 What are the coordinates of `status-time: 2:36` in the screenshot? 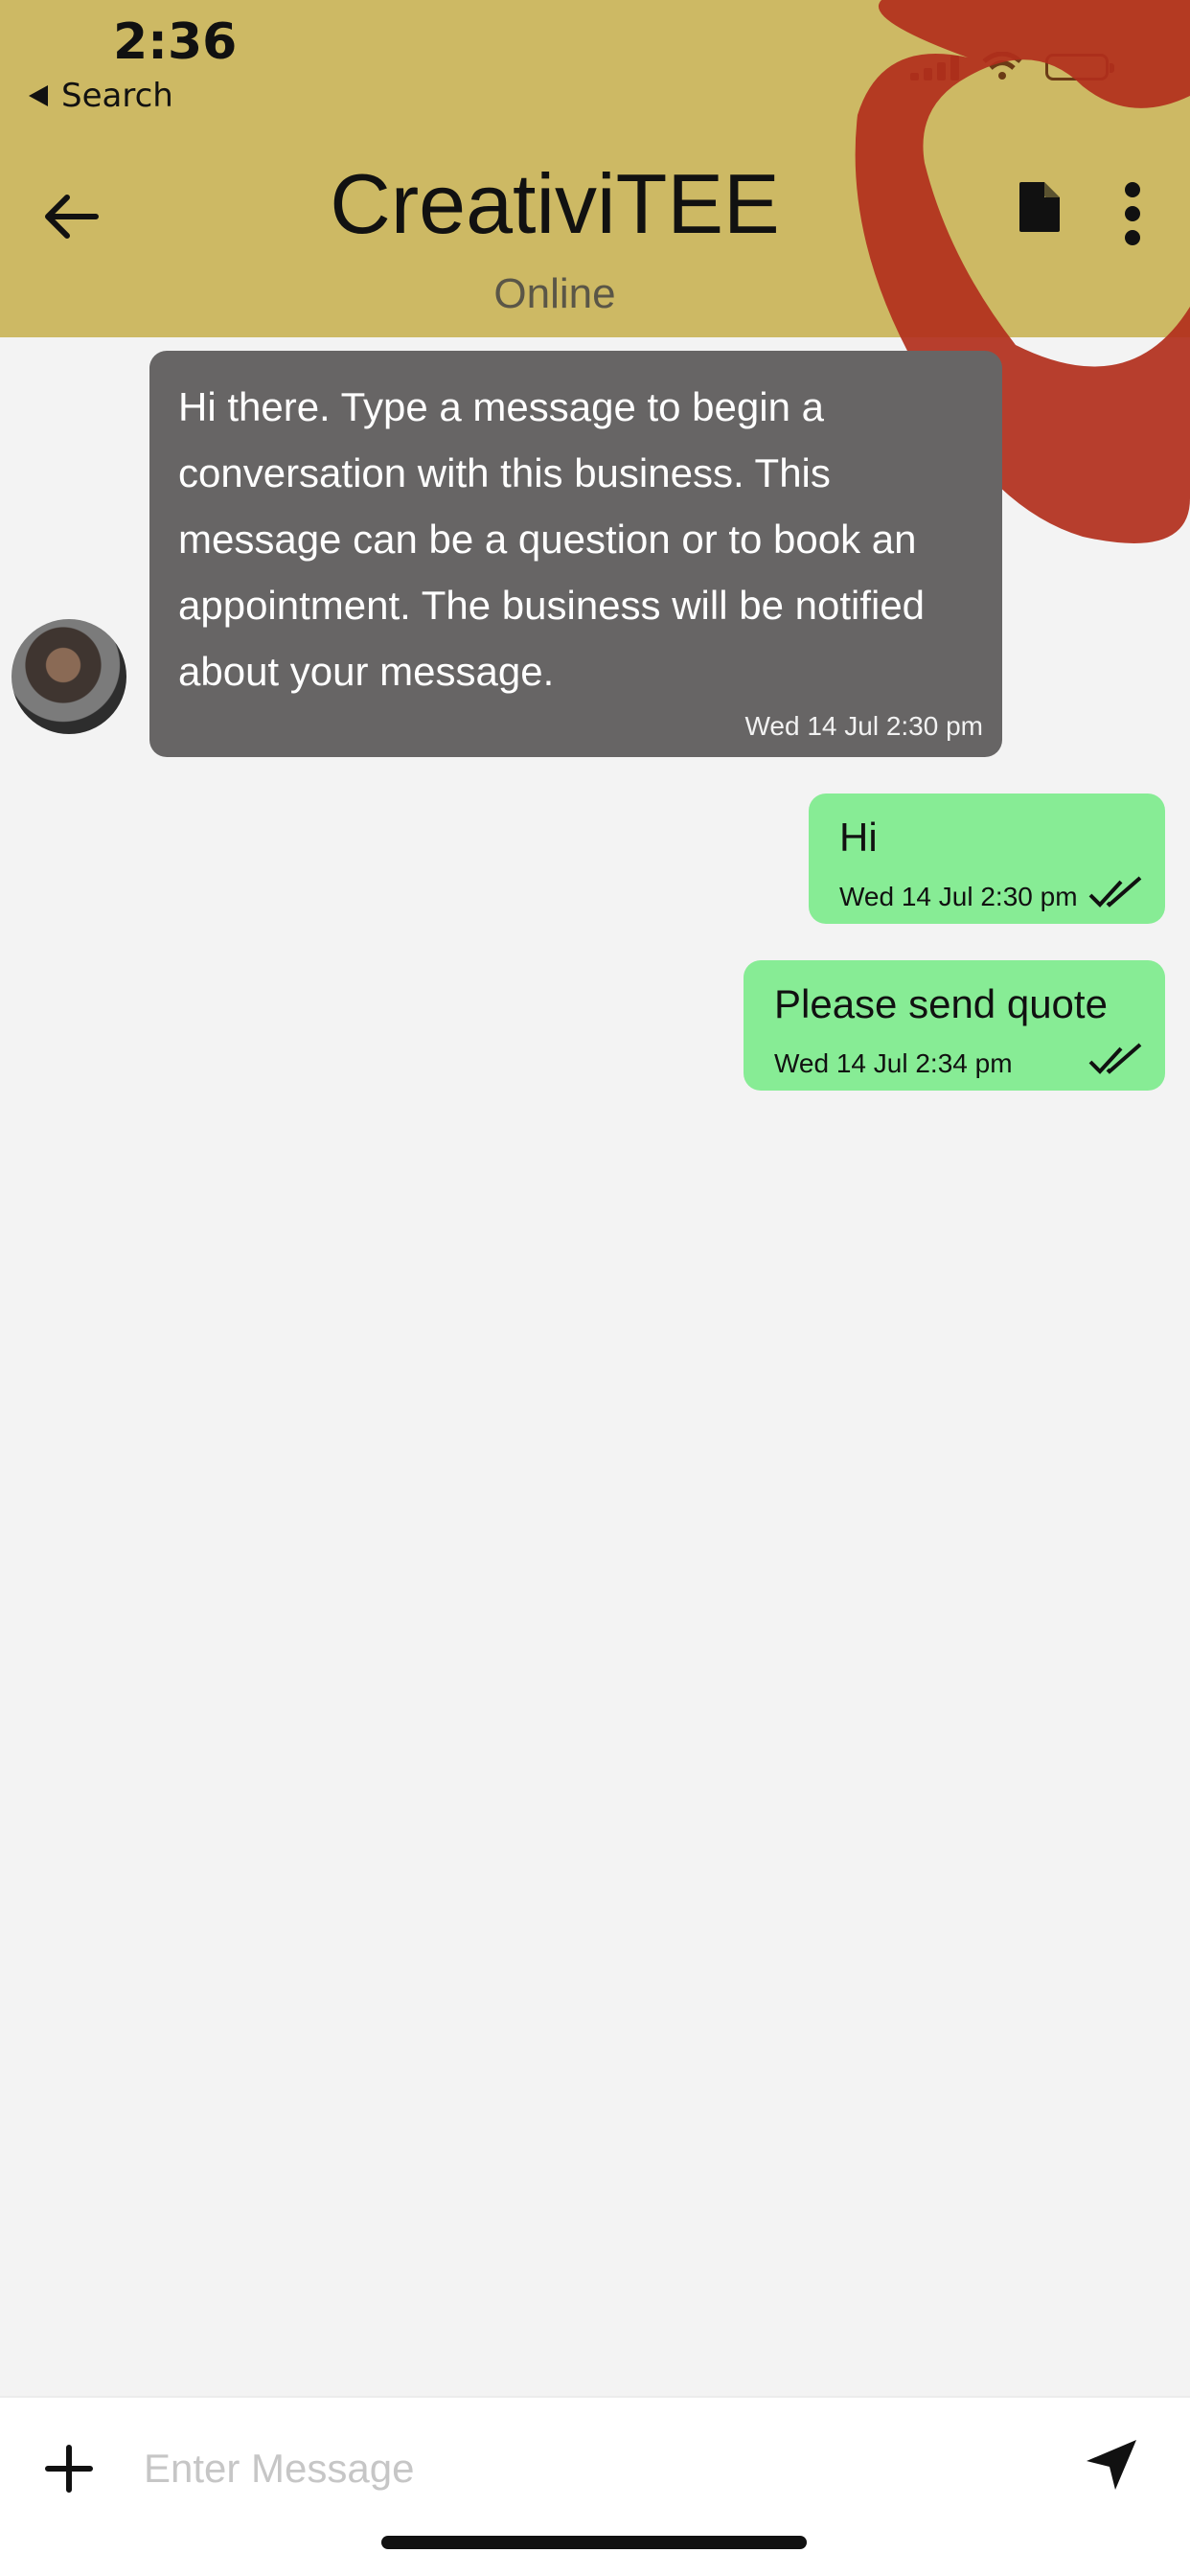 It's located at (175, 42).